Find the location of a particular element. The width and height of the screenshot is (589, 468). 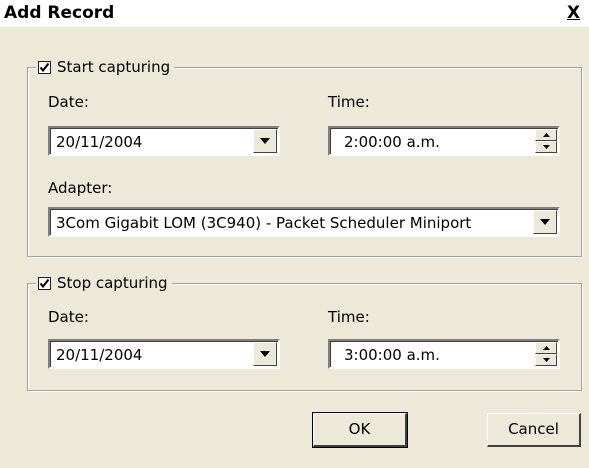

start-capturing-legend: Start capturing is located at coordinates (105, 67).